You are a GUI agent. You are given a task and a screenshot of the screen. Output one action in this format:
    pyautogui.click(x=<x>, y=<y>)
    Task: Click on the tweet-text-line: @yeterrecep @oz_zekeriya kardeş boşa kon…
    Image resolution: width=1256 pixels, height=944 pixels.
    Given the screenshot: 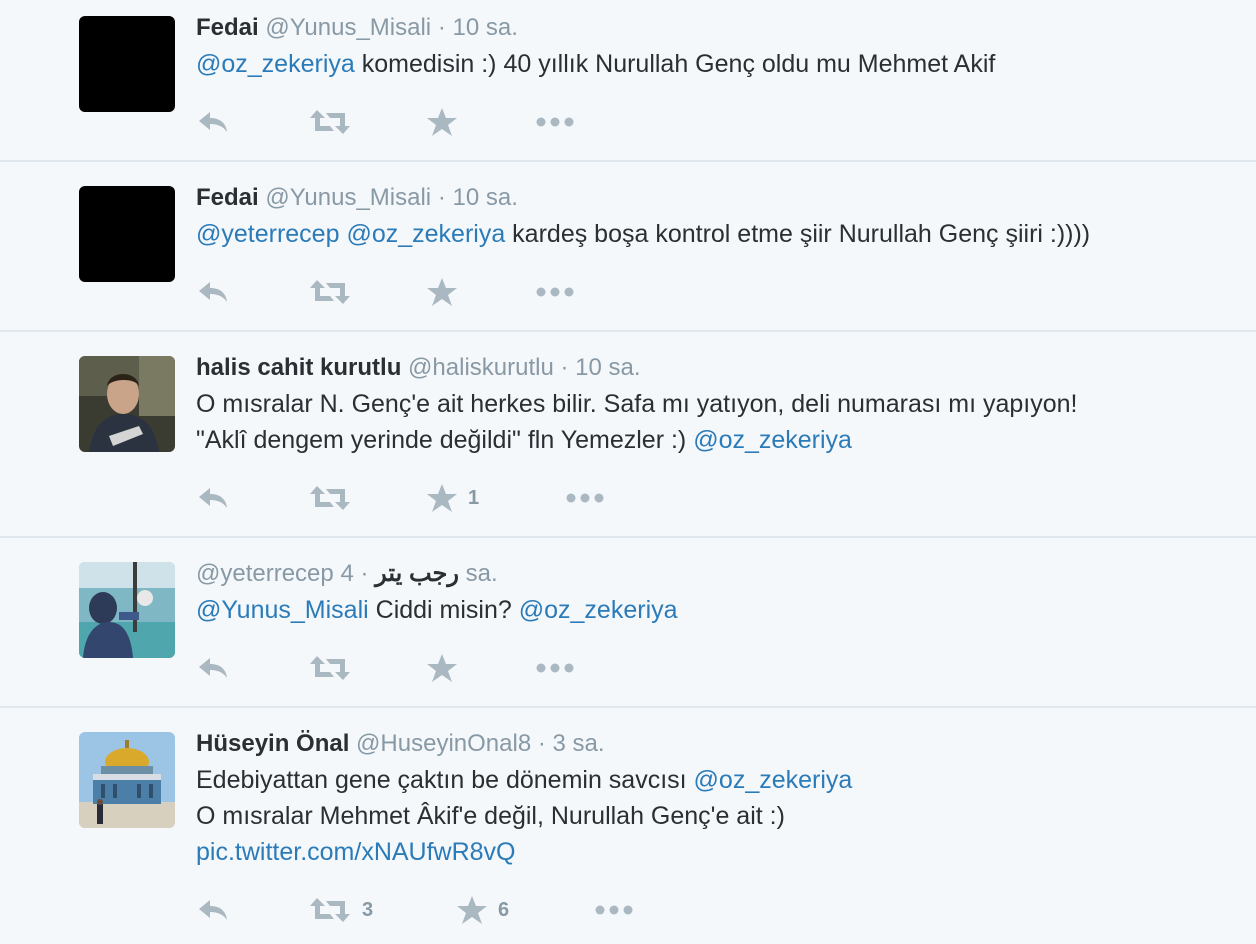 What is the action you would take?
    pyautogui.click(x=716, y=234)
    